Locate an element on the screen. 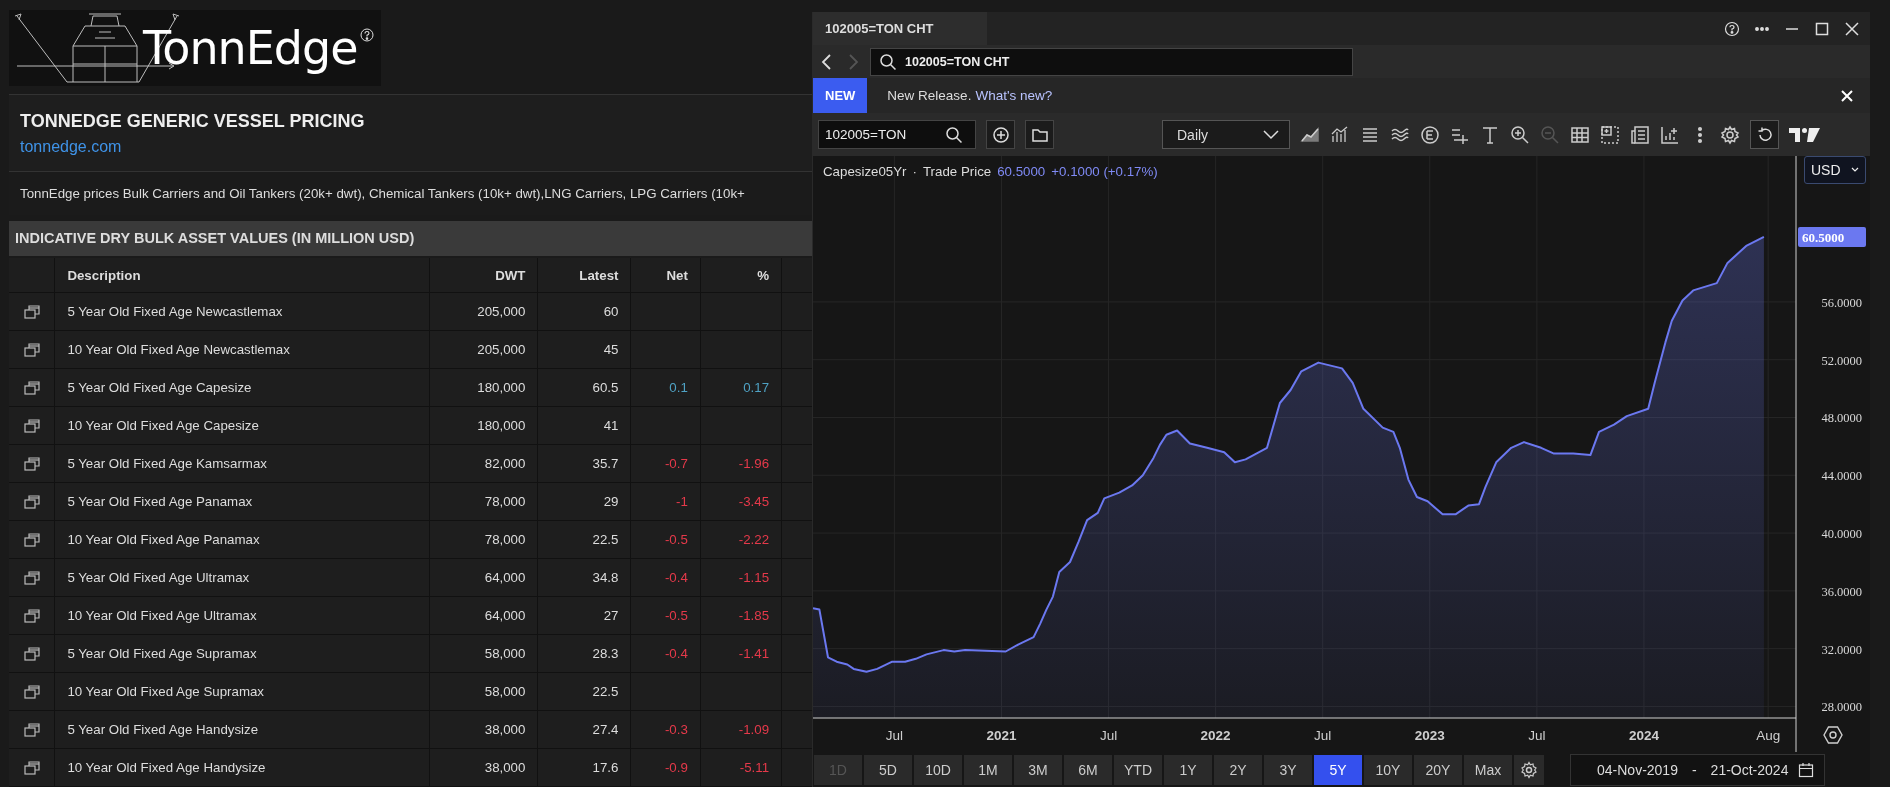  field-name: Trade Price is located at coordinates (957, 171).